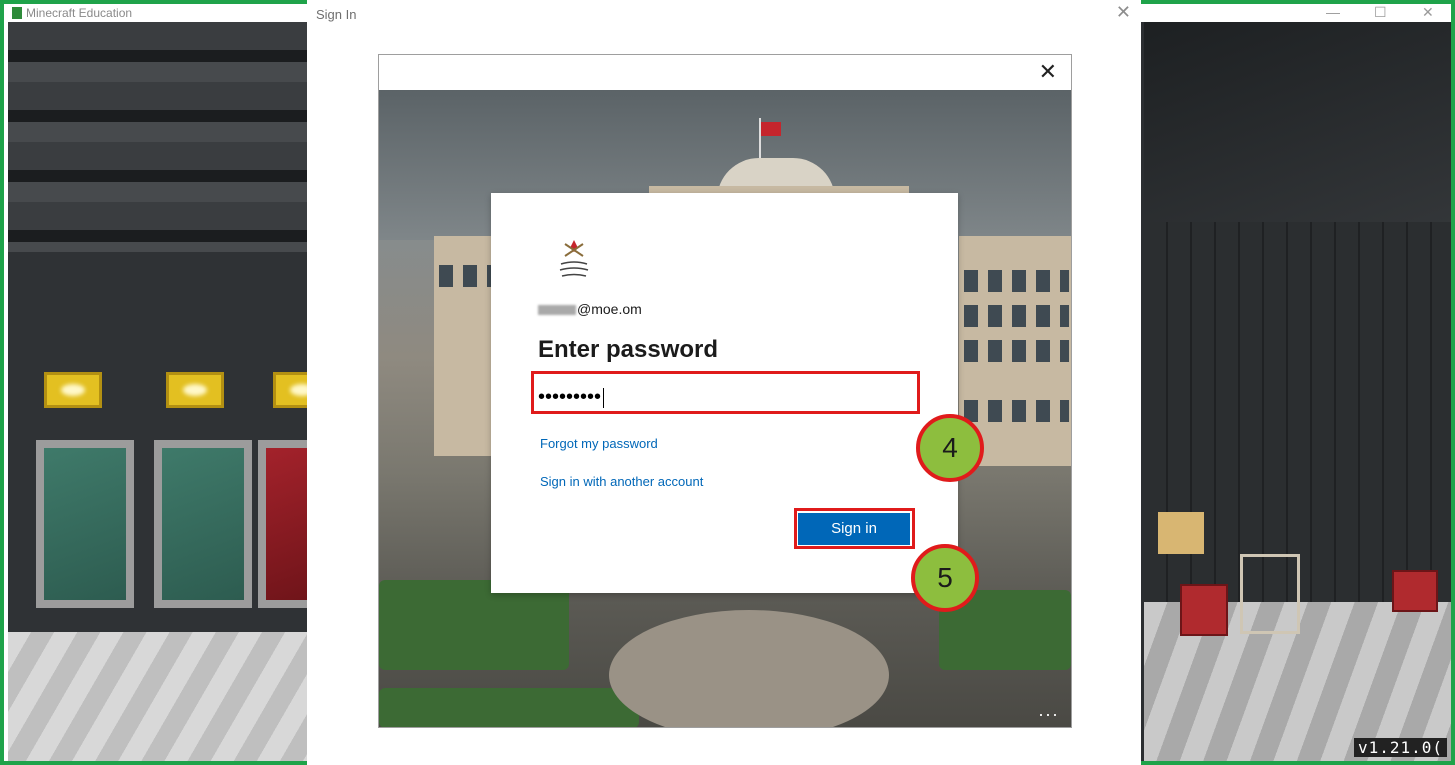  Describe the element at coordinates (1400, 747) in the screenshot. I see `version-label: v1.21.0(` at that location.